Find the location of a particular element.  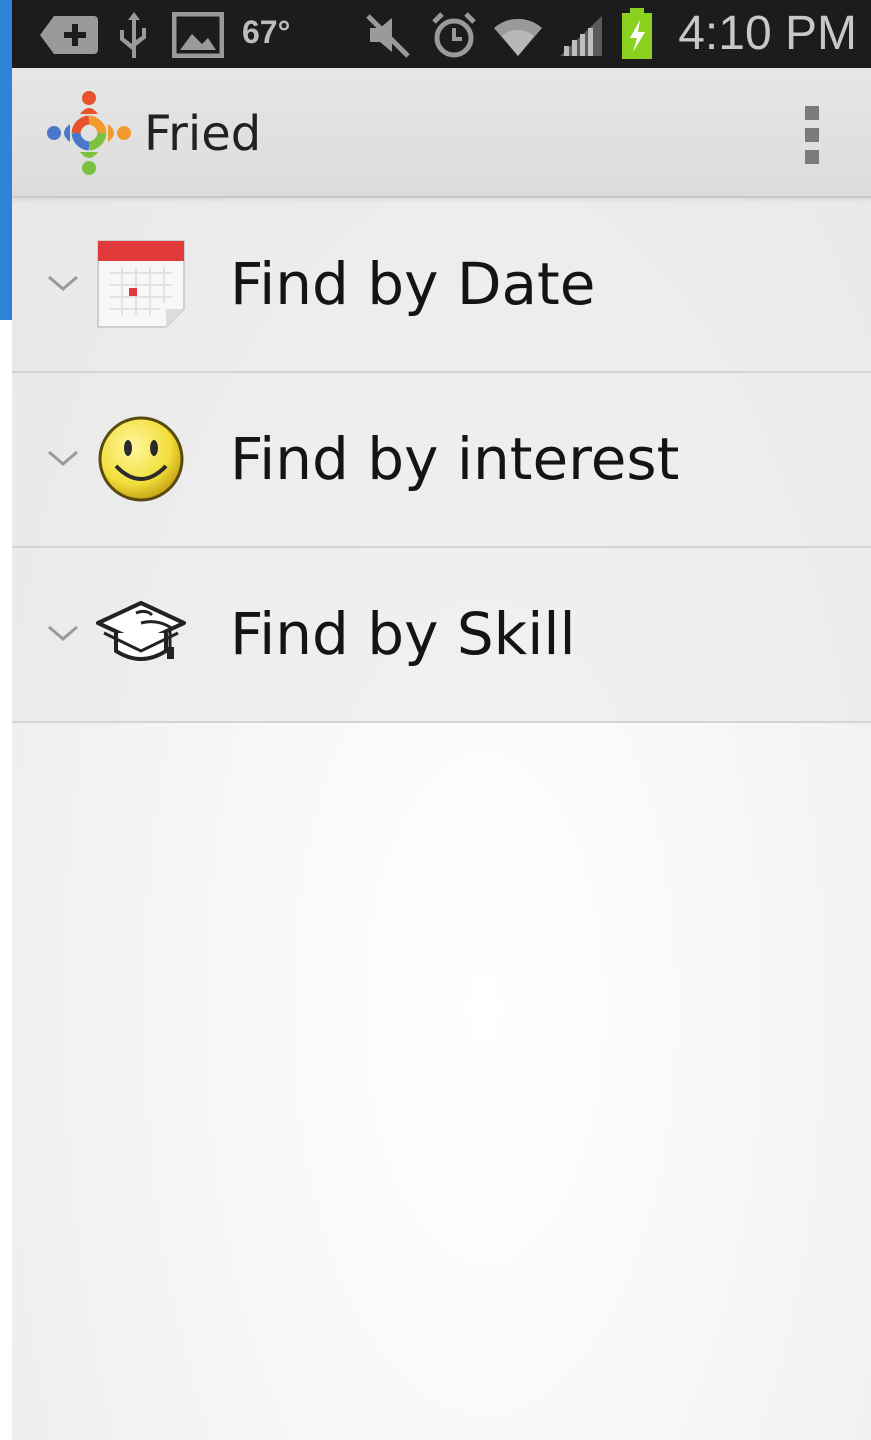

status-bar: 67° 4:10 PM is located at coordinates (441, 34).